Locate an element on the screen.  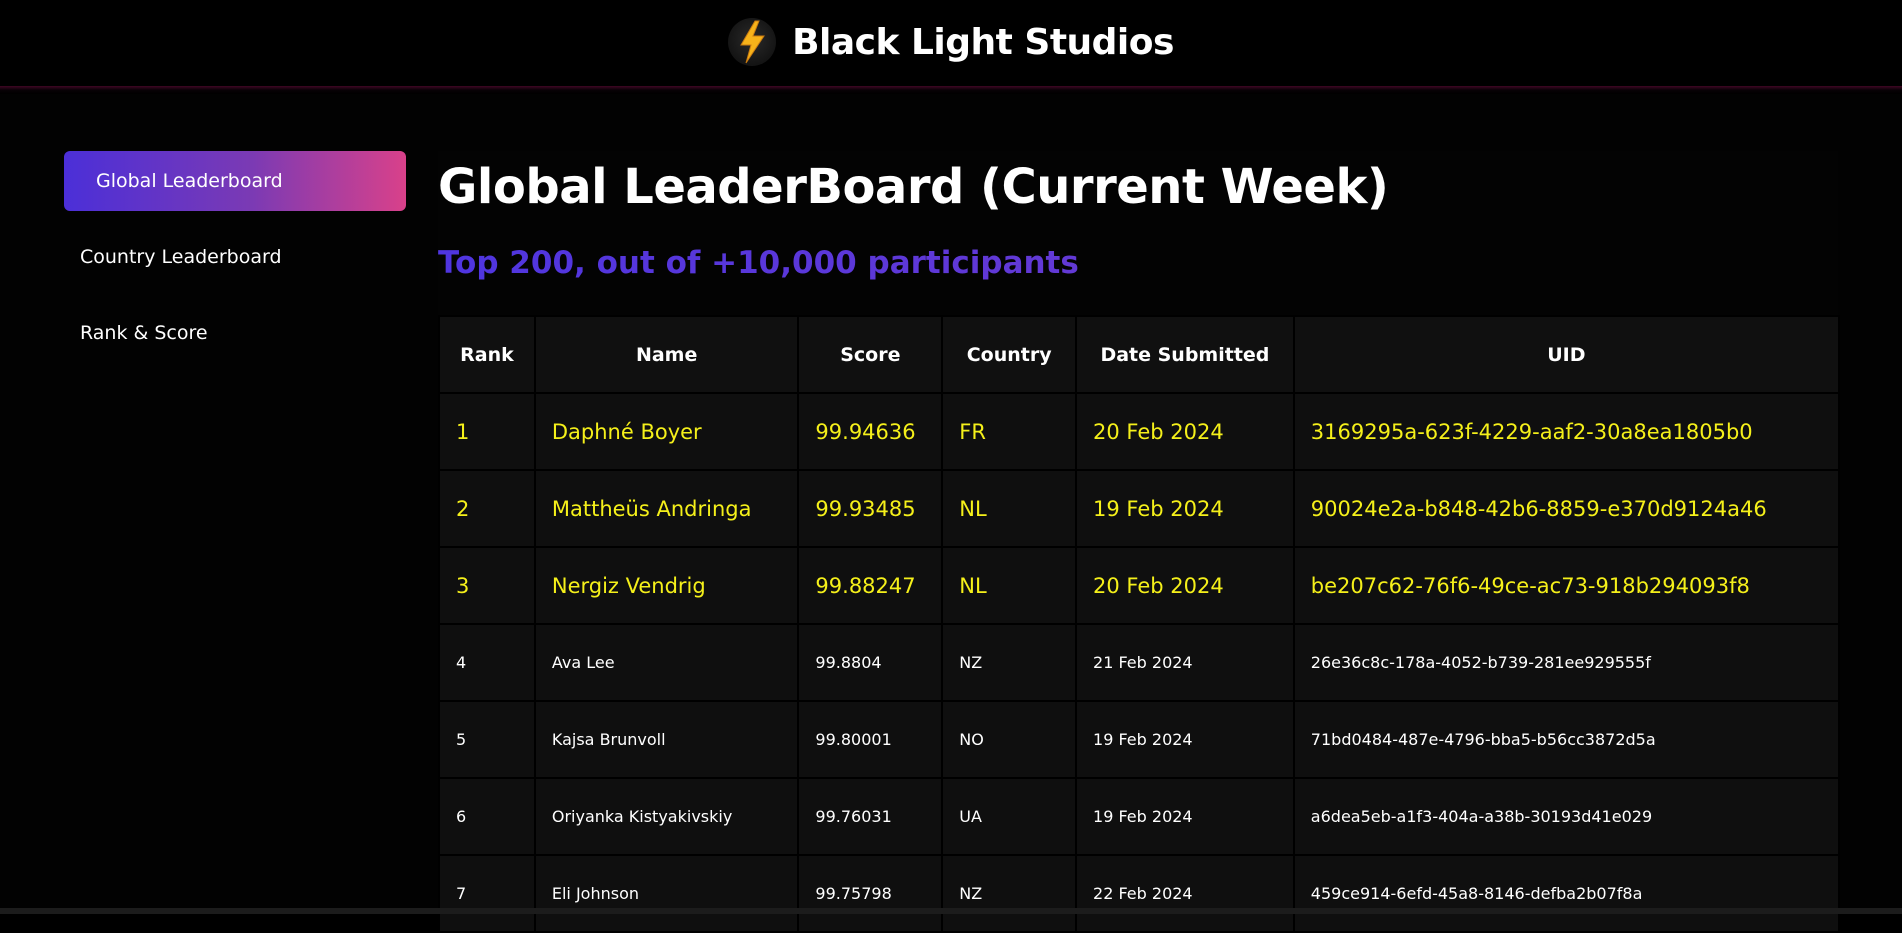
country-cell: FR is located at coordinates (1009, 431).